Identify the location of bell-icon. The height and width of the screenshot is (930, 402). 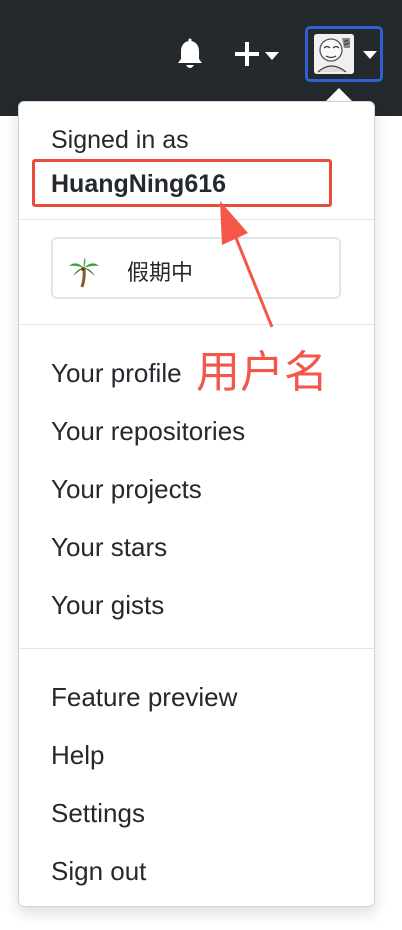
(190, 55).